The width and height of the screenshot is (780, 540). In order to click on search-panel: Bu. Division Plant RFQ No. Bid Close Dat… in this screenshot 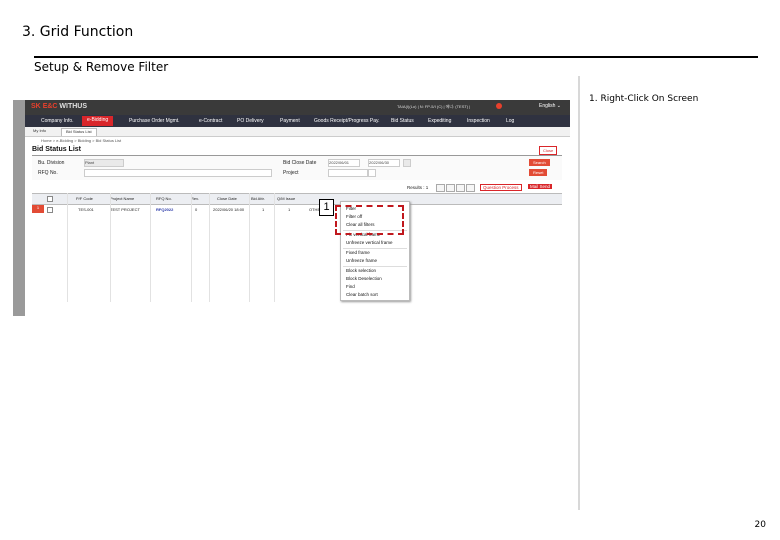, I will do `click(297, 167)`.